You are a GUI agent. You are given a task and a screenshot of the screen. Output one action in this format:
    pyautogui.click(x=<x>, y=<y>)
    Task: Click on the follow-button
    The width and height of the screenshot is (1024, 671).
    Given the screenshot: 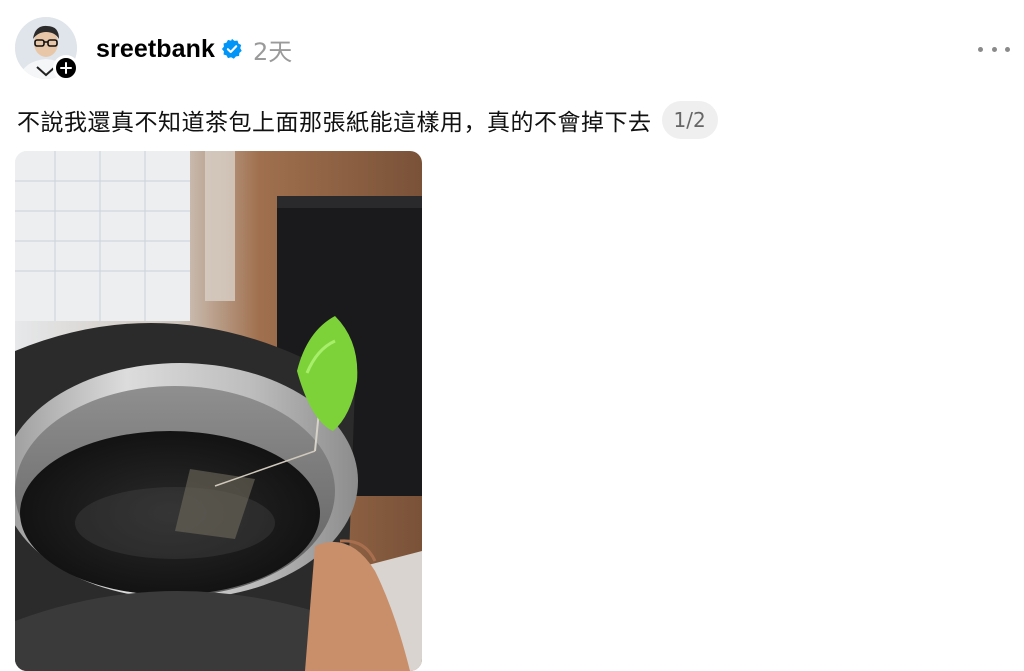 What is the action you would take?
    pyautogui.click(x=66, y=68)
    